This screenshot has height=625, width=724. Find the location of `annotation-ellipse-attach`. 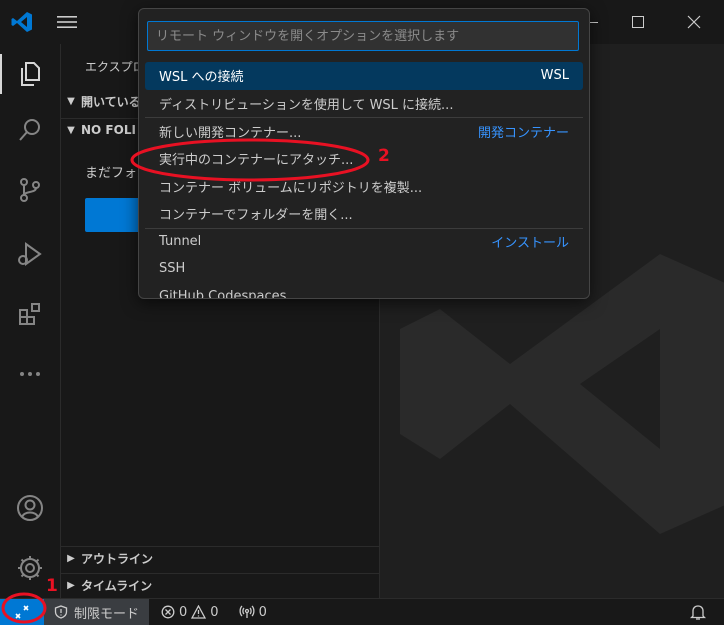

annotation-ellipse-attach is located at coordinates (250, 160).